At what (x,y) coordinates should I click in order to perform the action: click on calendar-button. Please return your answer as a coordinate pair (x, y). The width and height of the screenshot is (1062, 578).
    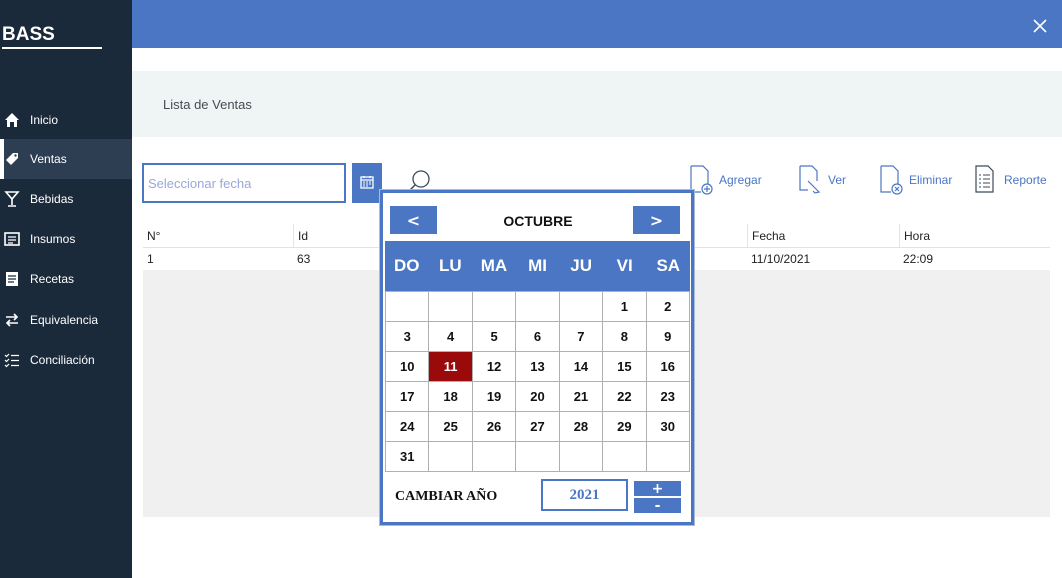
    Looking at the image, I should click on (367, 183).